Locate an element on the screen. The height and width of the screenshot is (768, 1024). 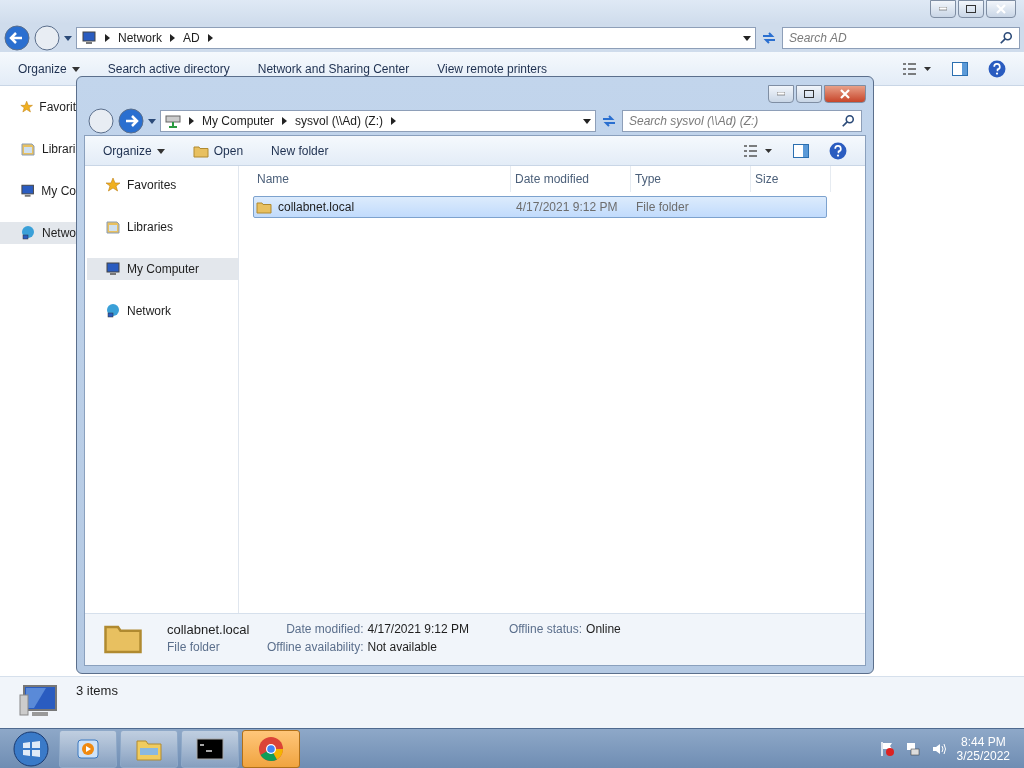
network-drive-icon is located at coordinates (173, 121).